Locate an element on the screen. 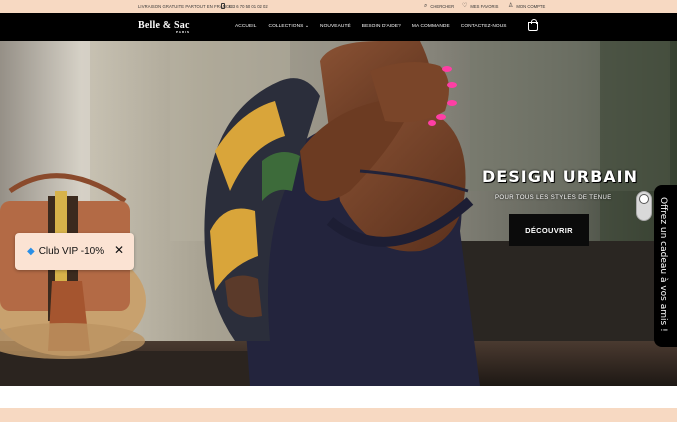  phone-contact: +33 6 70 50 01 02 02 is located at coordinates (244, 6).